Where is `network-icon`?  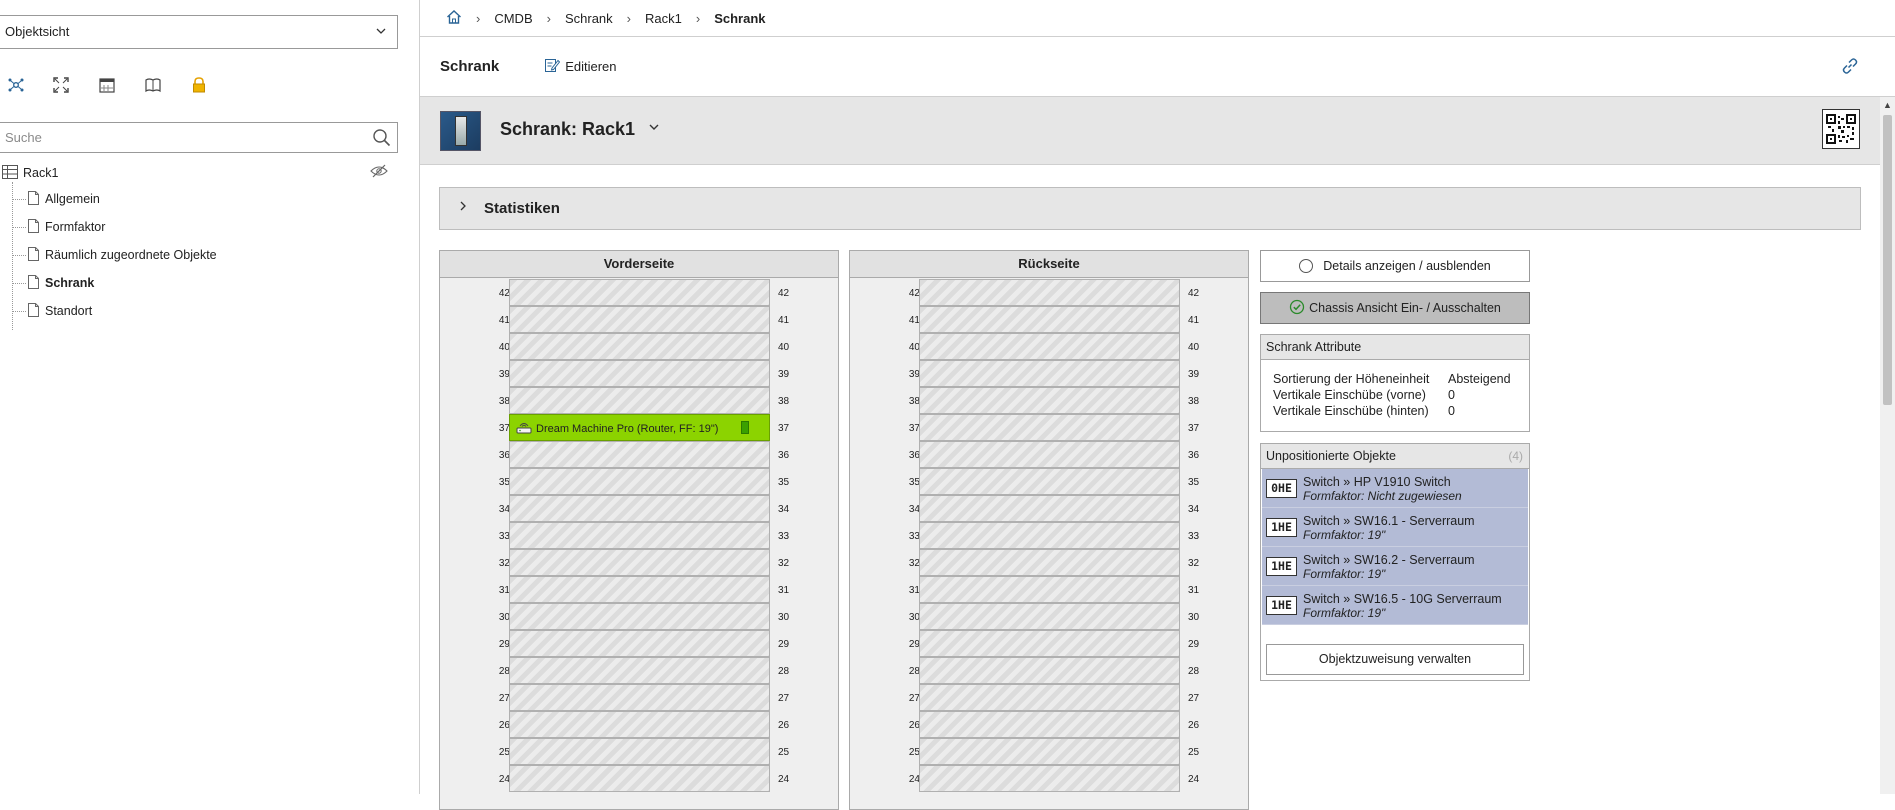 network-icon is located at coordinates (16, 85).